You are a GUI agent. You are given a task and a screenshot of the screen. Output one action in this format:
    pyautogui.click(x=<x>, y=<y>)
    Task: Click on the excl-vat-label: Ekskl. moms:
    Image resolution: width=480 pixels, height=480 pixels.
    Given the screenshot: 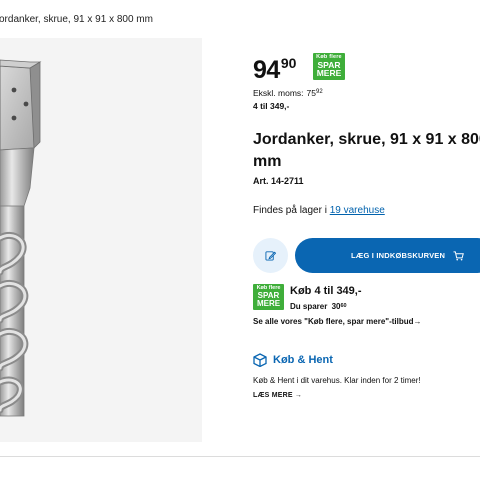 What is the action you would take?
    pyautogui.click(x=278, y=93)
    